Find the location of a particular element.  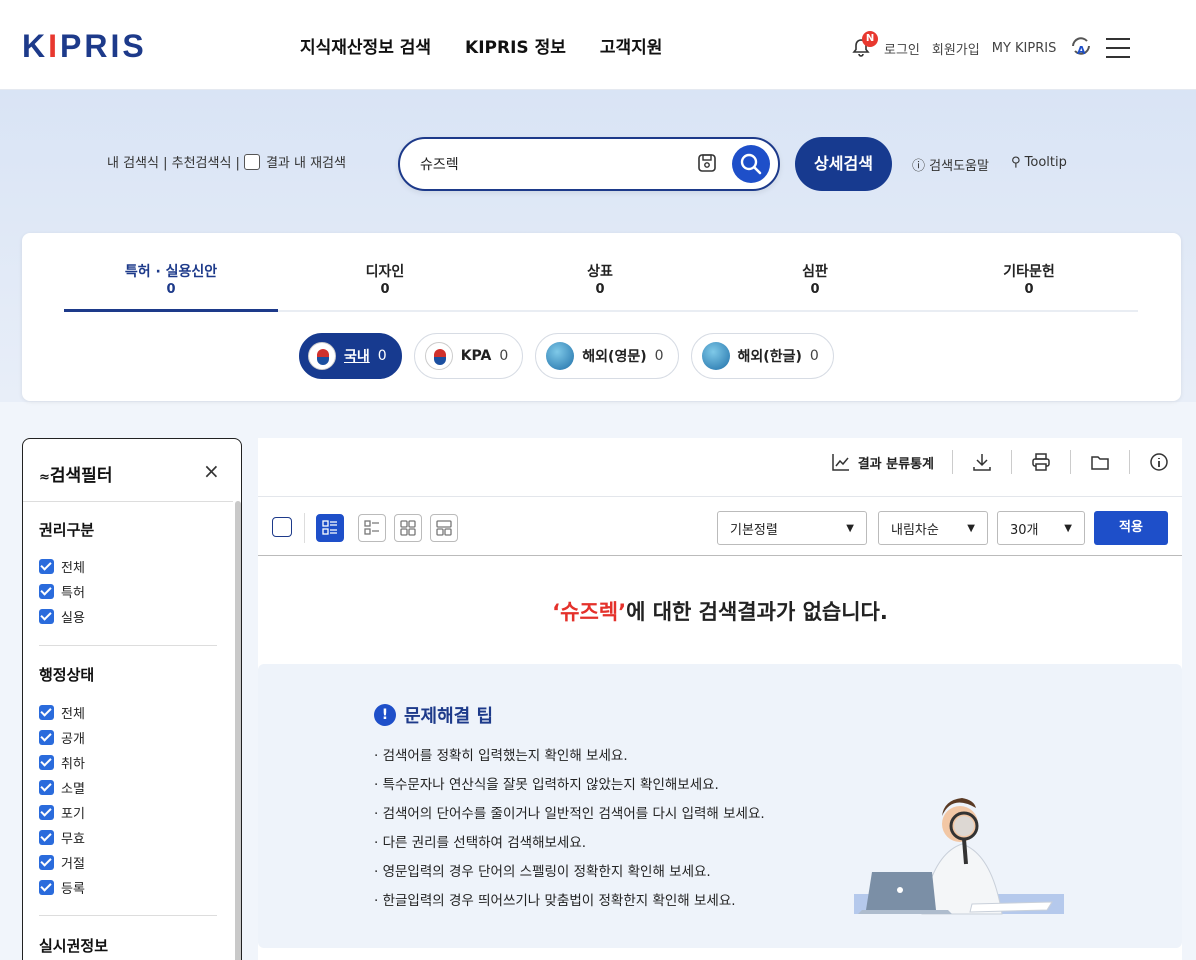

apply-button: 적용 is located at coordinates (1131, 528).